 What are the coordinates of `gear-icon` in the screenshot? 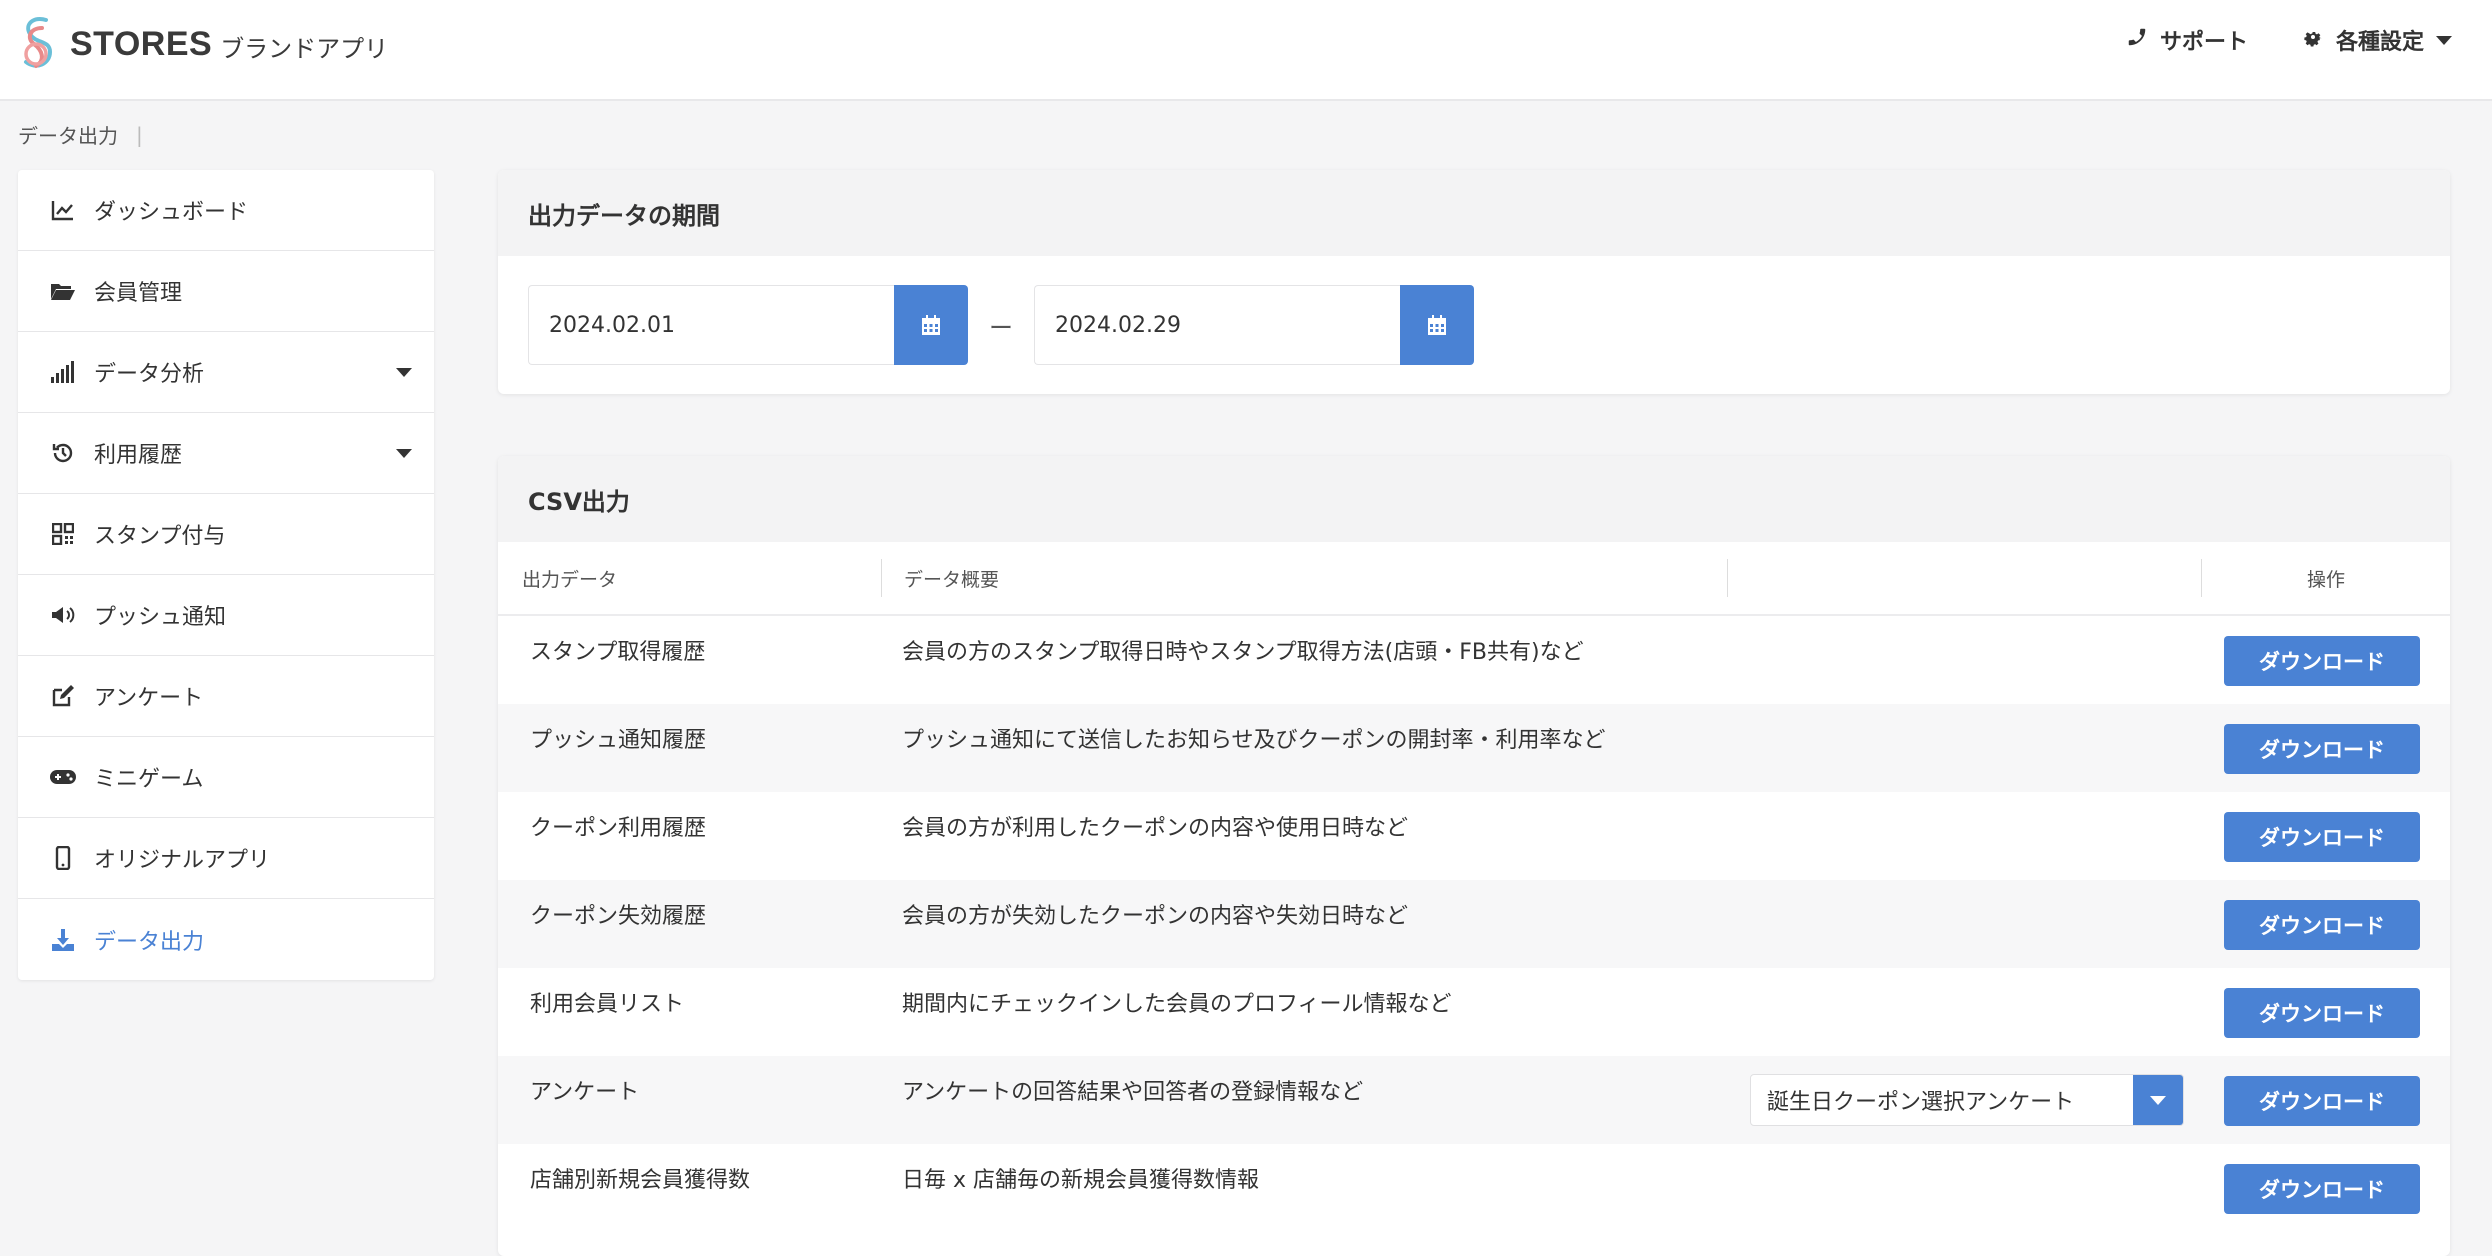 It's located at (2313, 40).